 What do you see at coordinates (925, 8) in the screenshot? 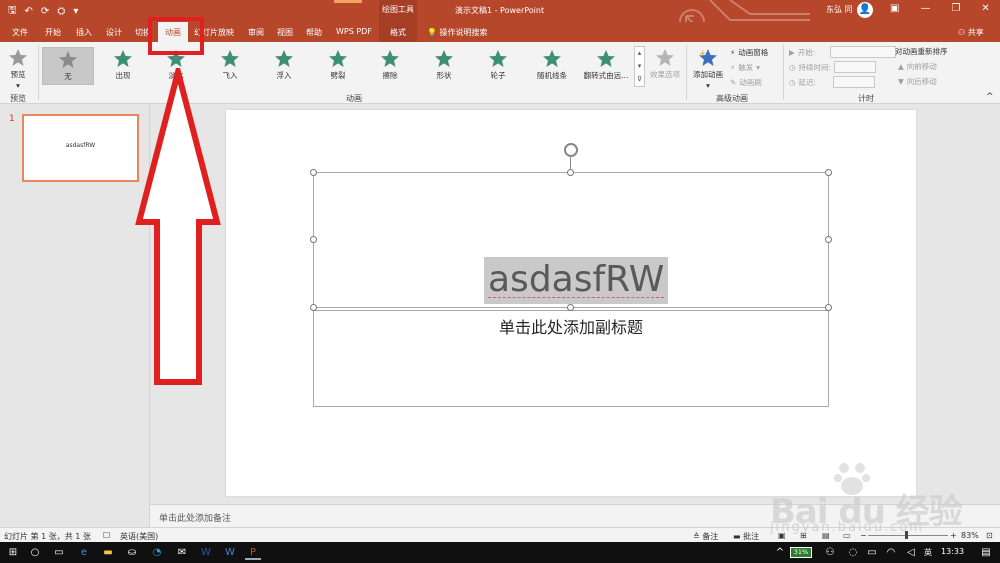
I see `minimize-icon: —` at bounding box center [925, 8].